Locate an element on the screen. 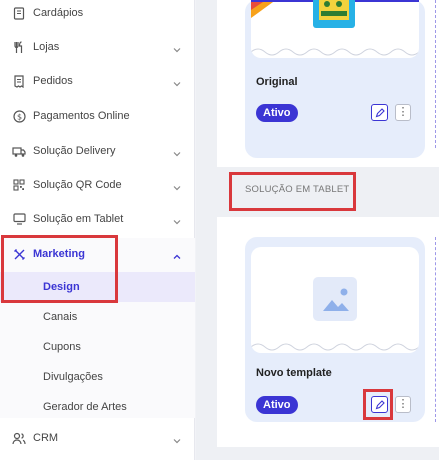 The image size is (439, 460). section-title: SOLUÇÃO EM TABLET is located at coordinates (297, 189).